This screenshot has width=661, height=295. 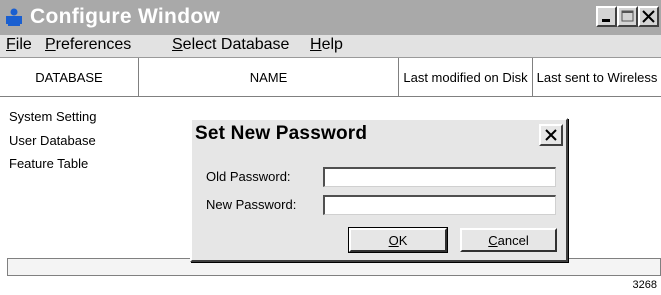 I want to click on ok-button: OK, so click(x=398, y=240).